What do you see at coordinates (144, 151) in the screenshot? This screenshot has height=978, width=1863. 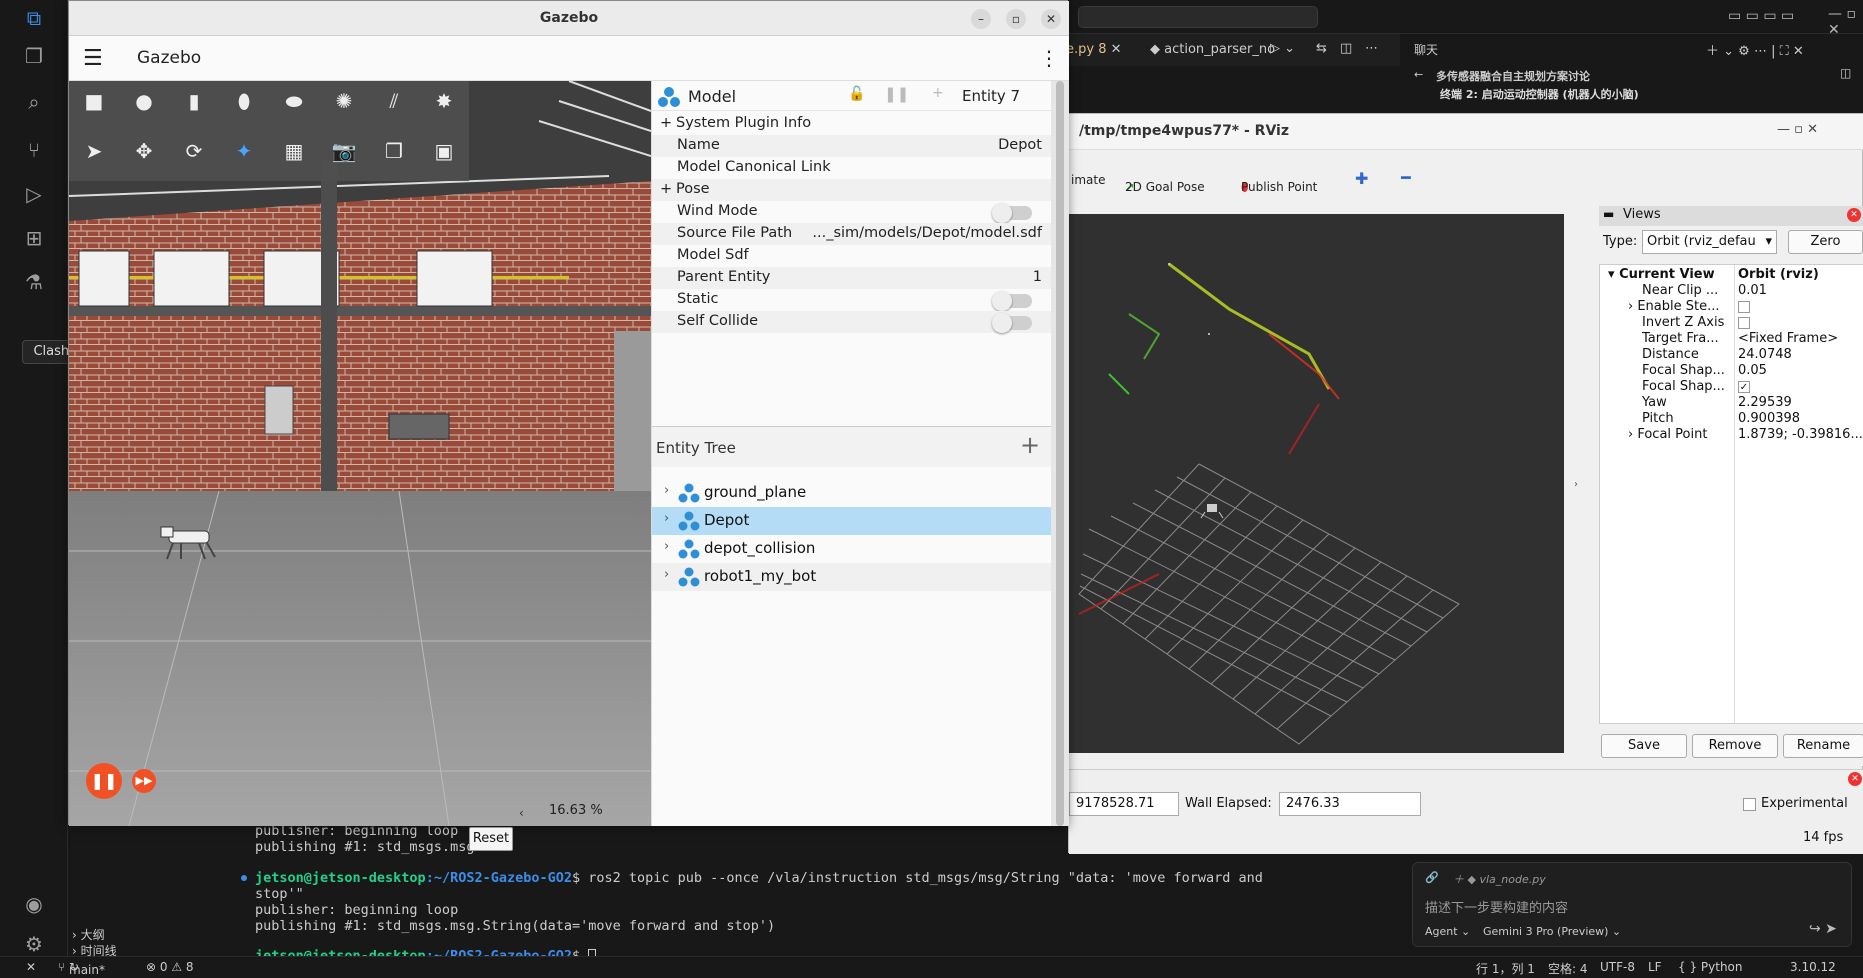 I see `translate-mode-icon: ✥` at bounding box center [144, 151].